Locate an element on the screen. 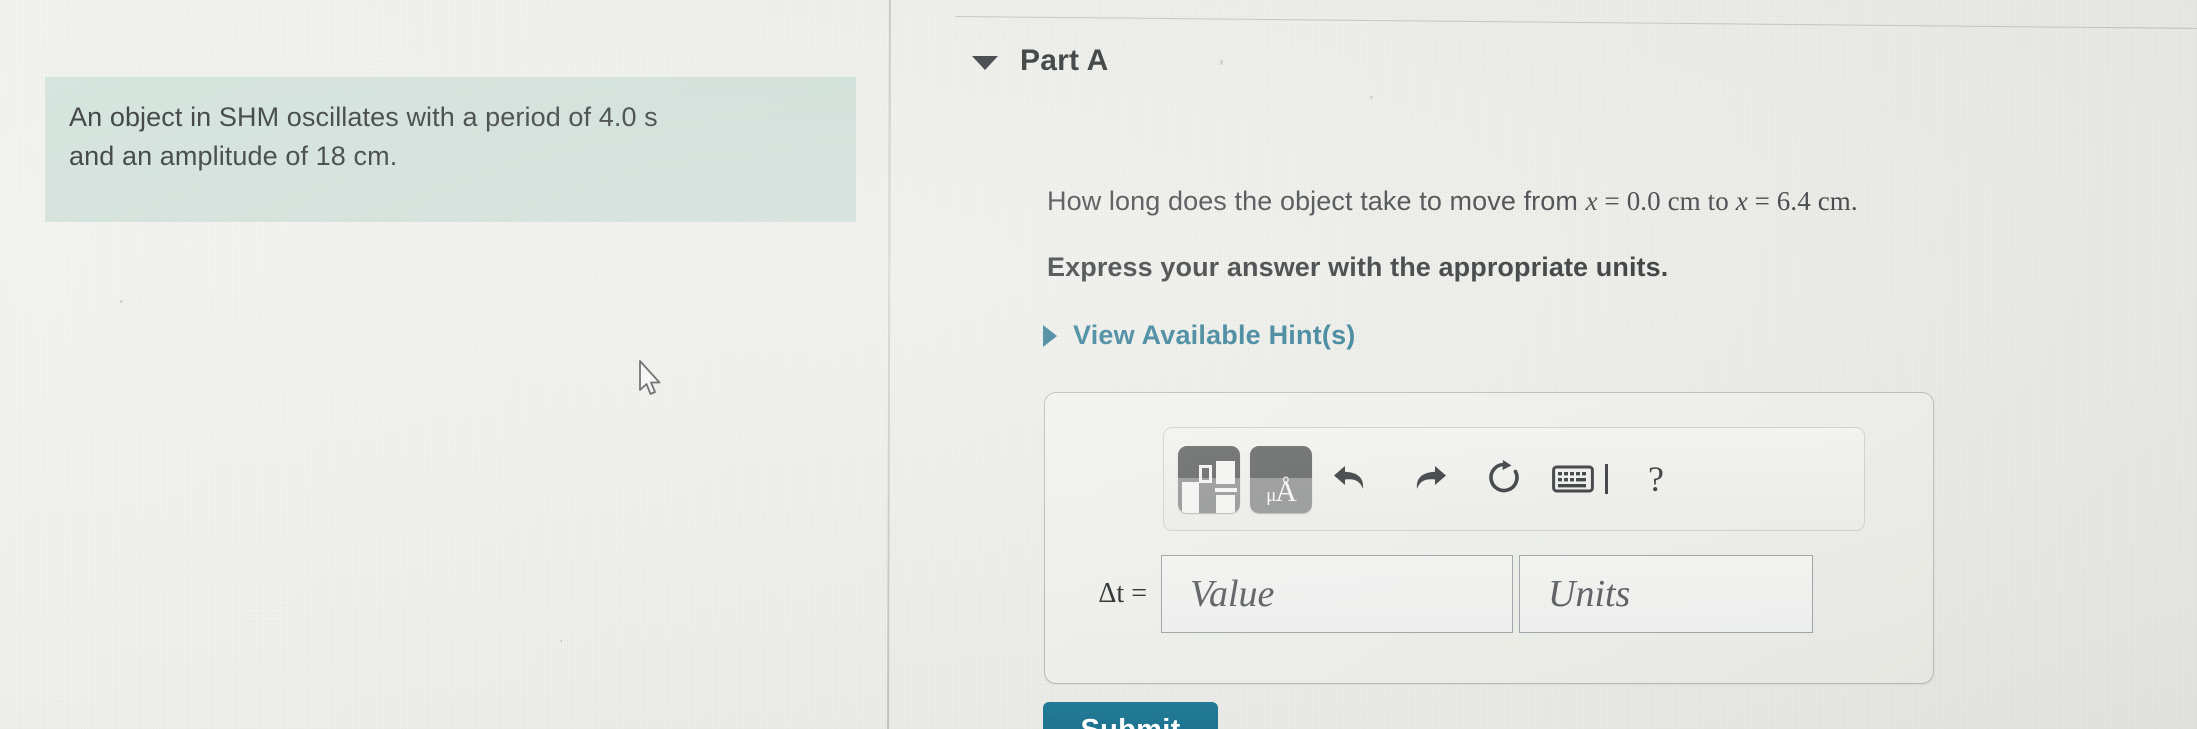  units-icon: μÅ is located at coordinates (1281, 479).